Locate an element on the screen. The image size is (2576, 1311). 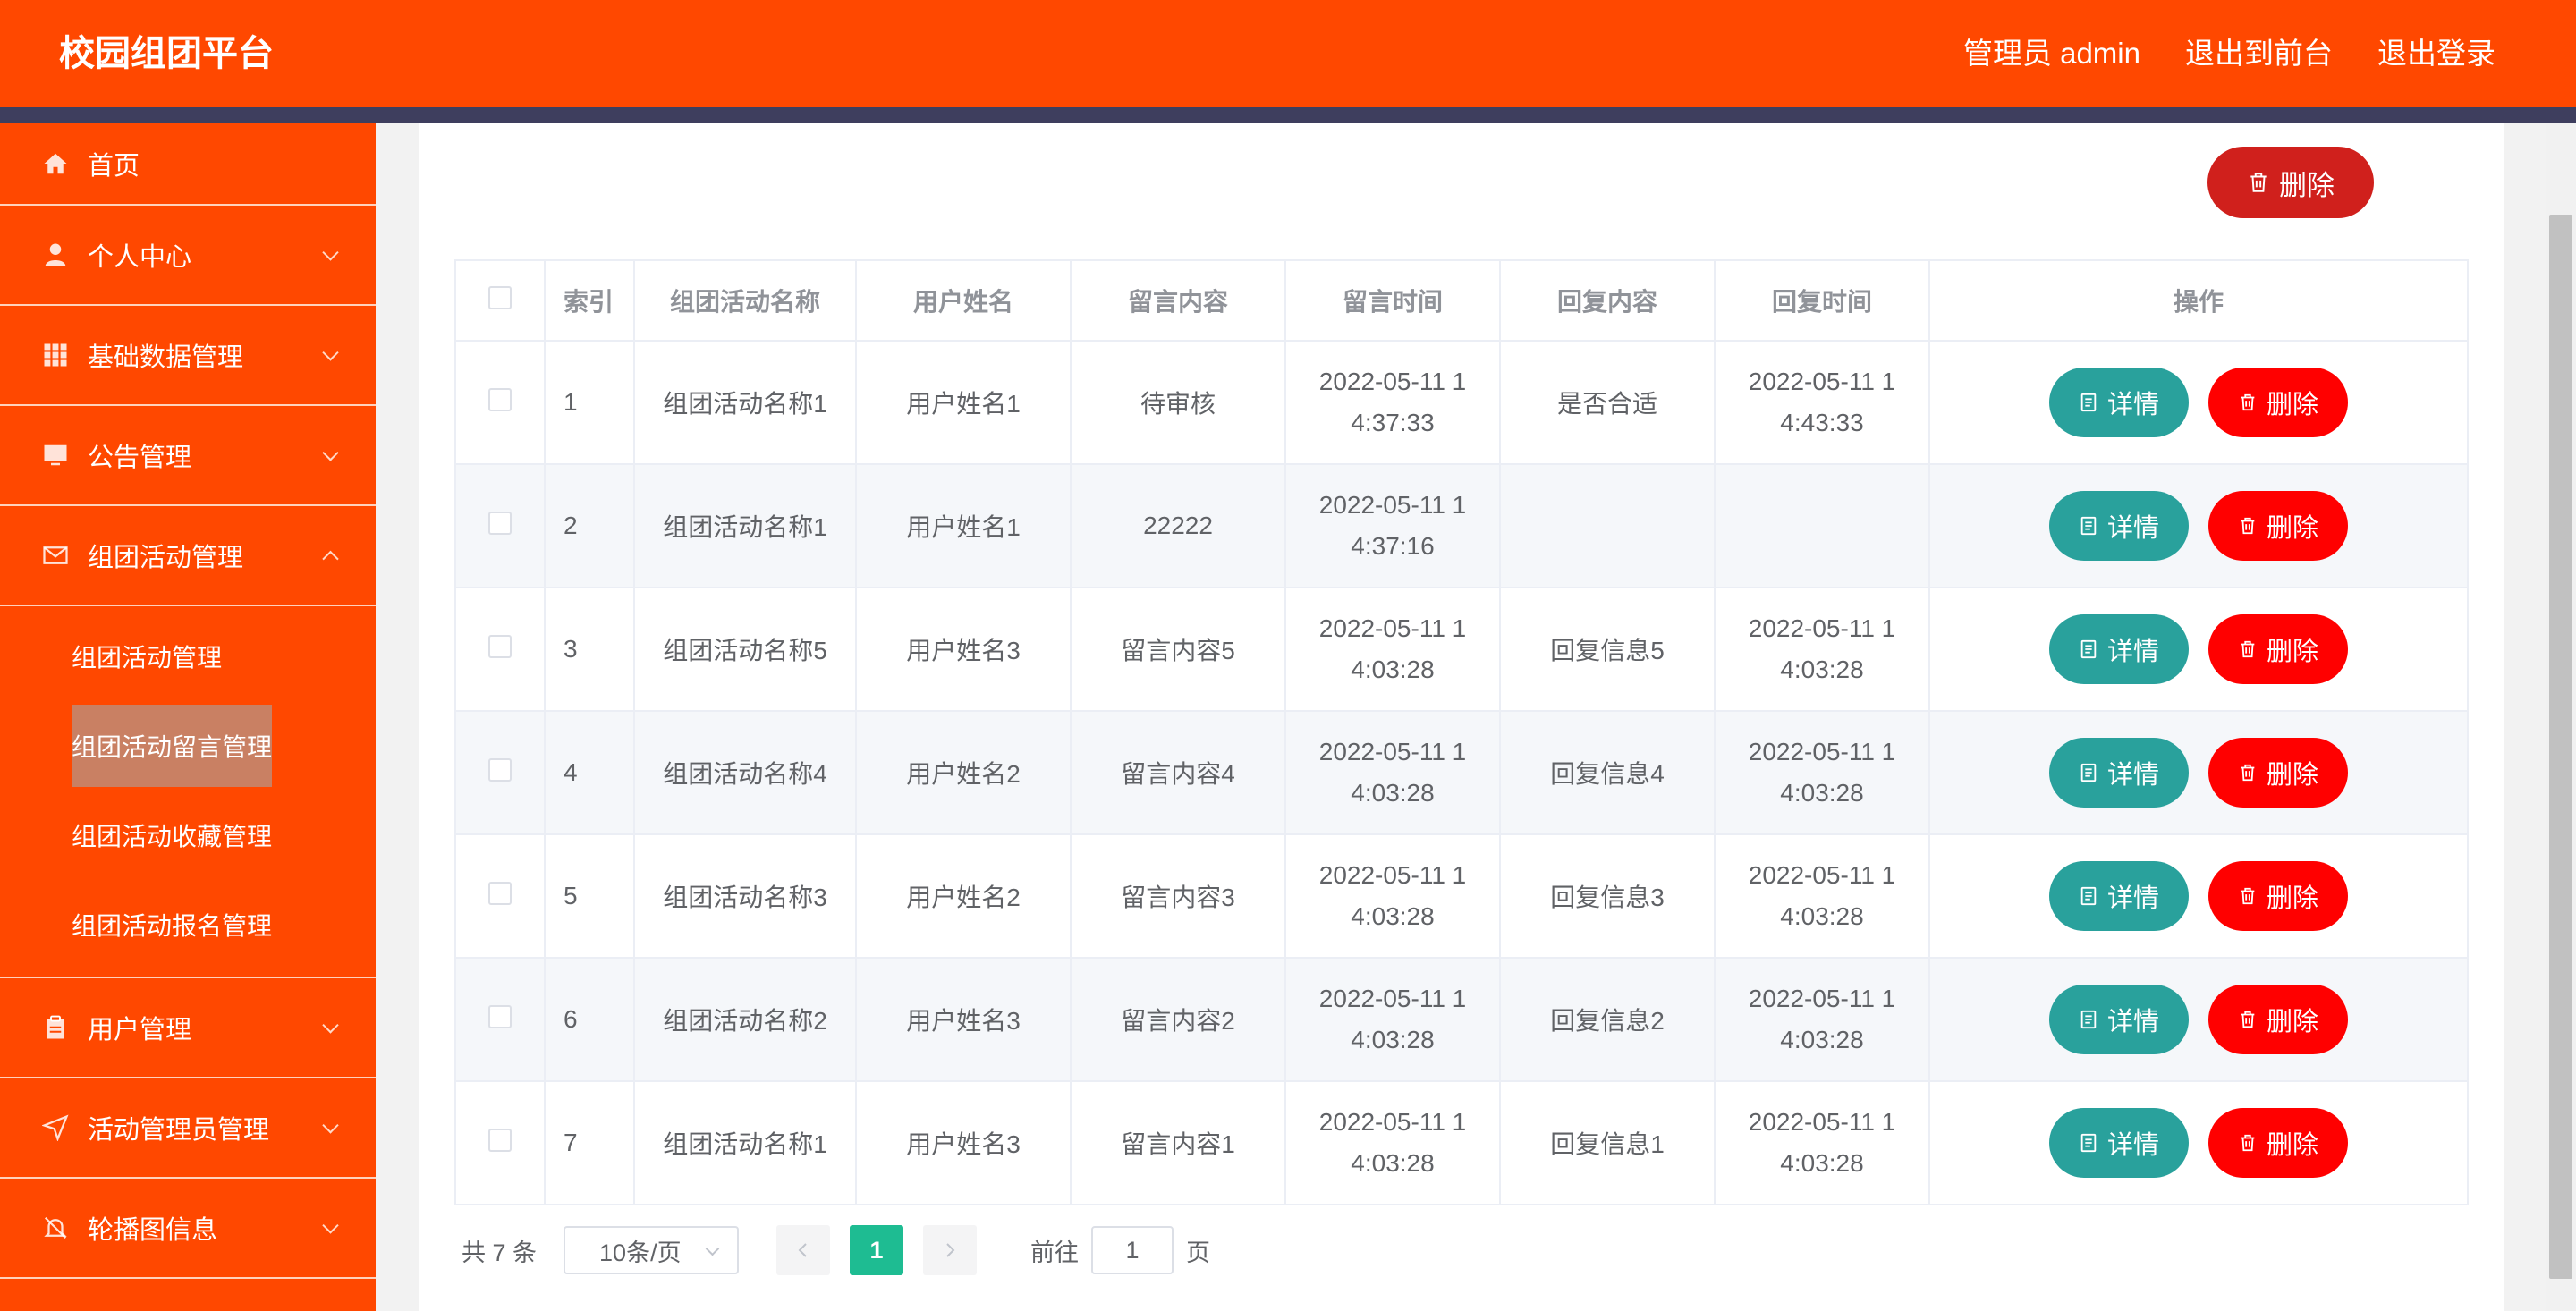
column-header: 用户姓名 is located at coordinates (963, 300).